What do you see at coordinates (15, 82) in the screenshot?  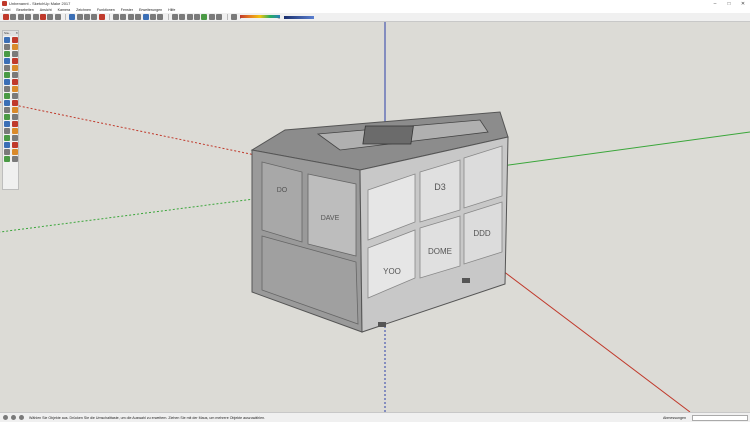 I see `arc-2pt-icon` at bounding box center [15, 82].